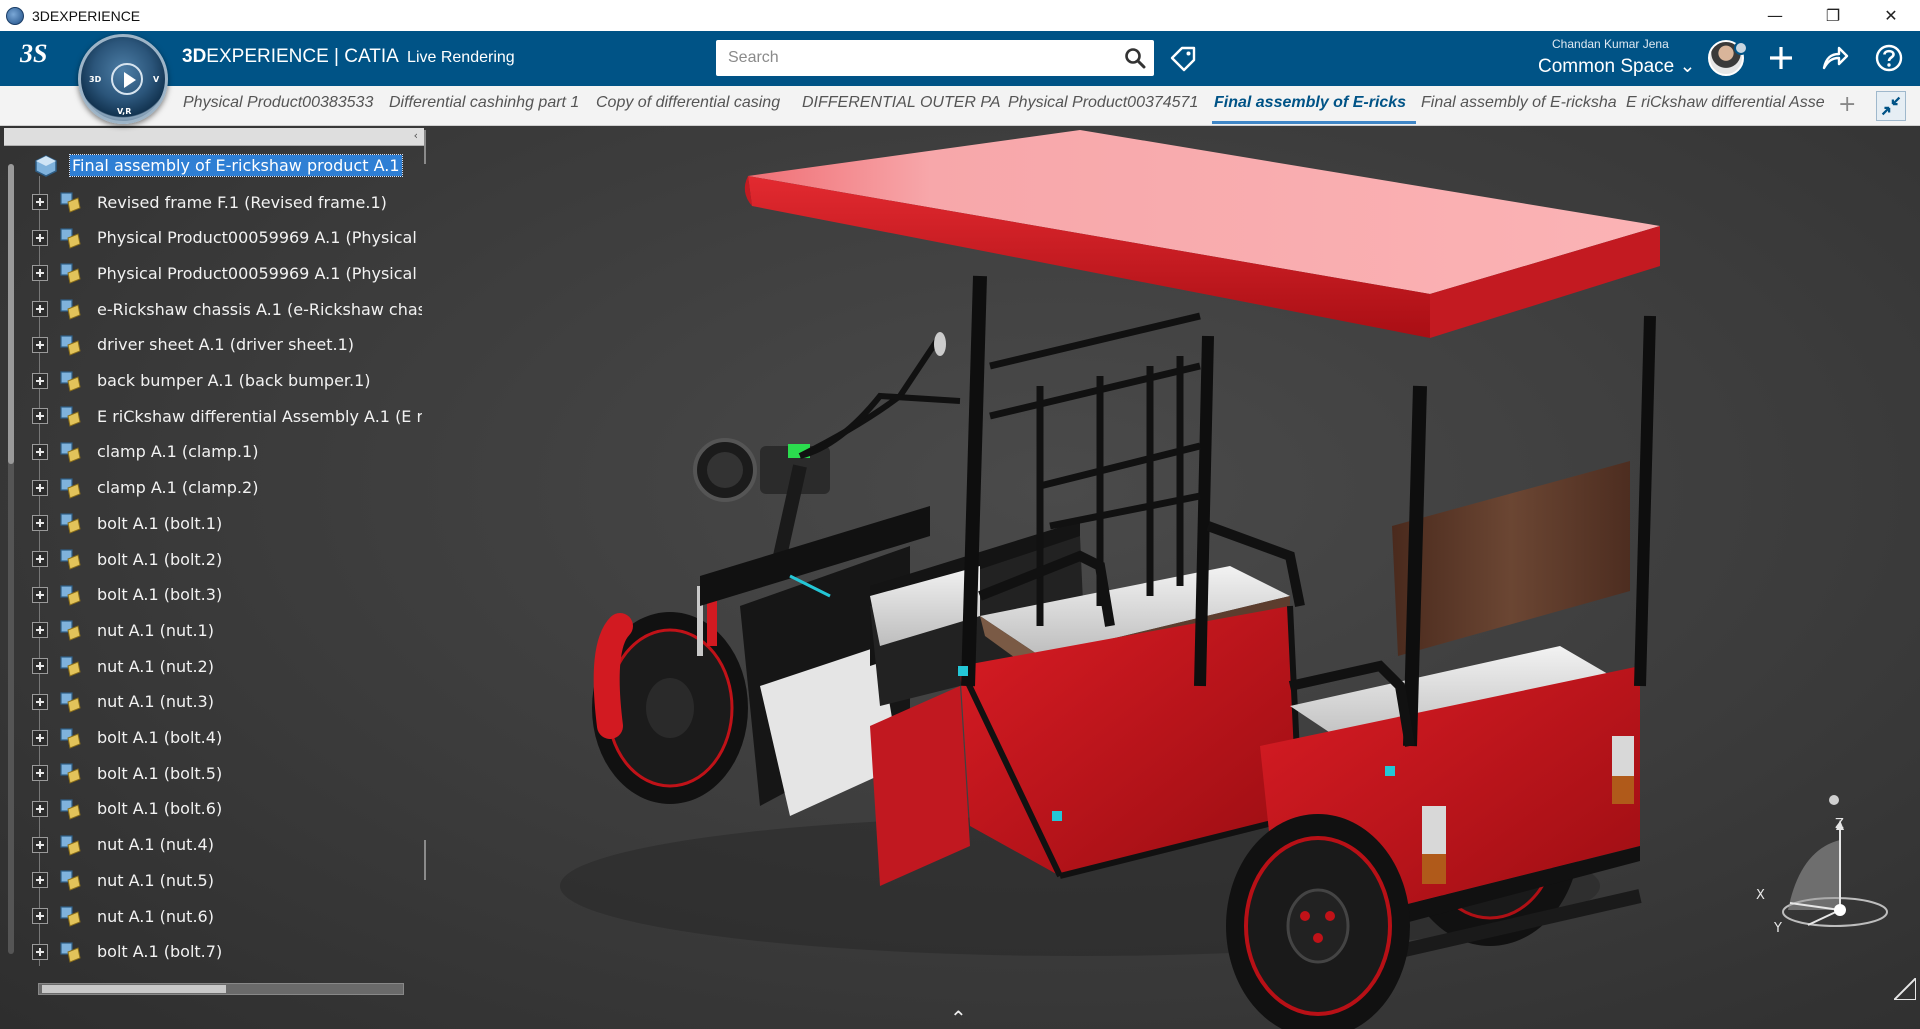 The height and width of the screenshot is (1029, 1920). I want to click on search-icon, so click(1135, 58).